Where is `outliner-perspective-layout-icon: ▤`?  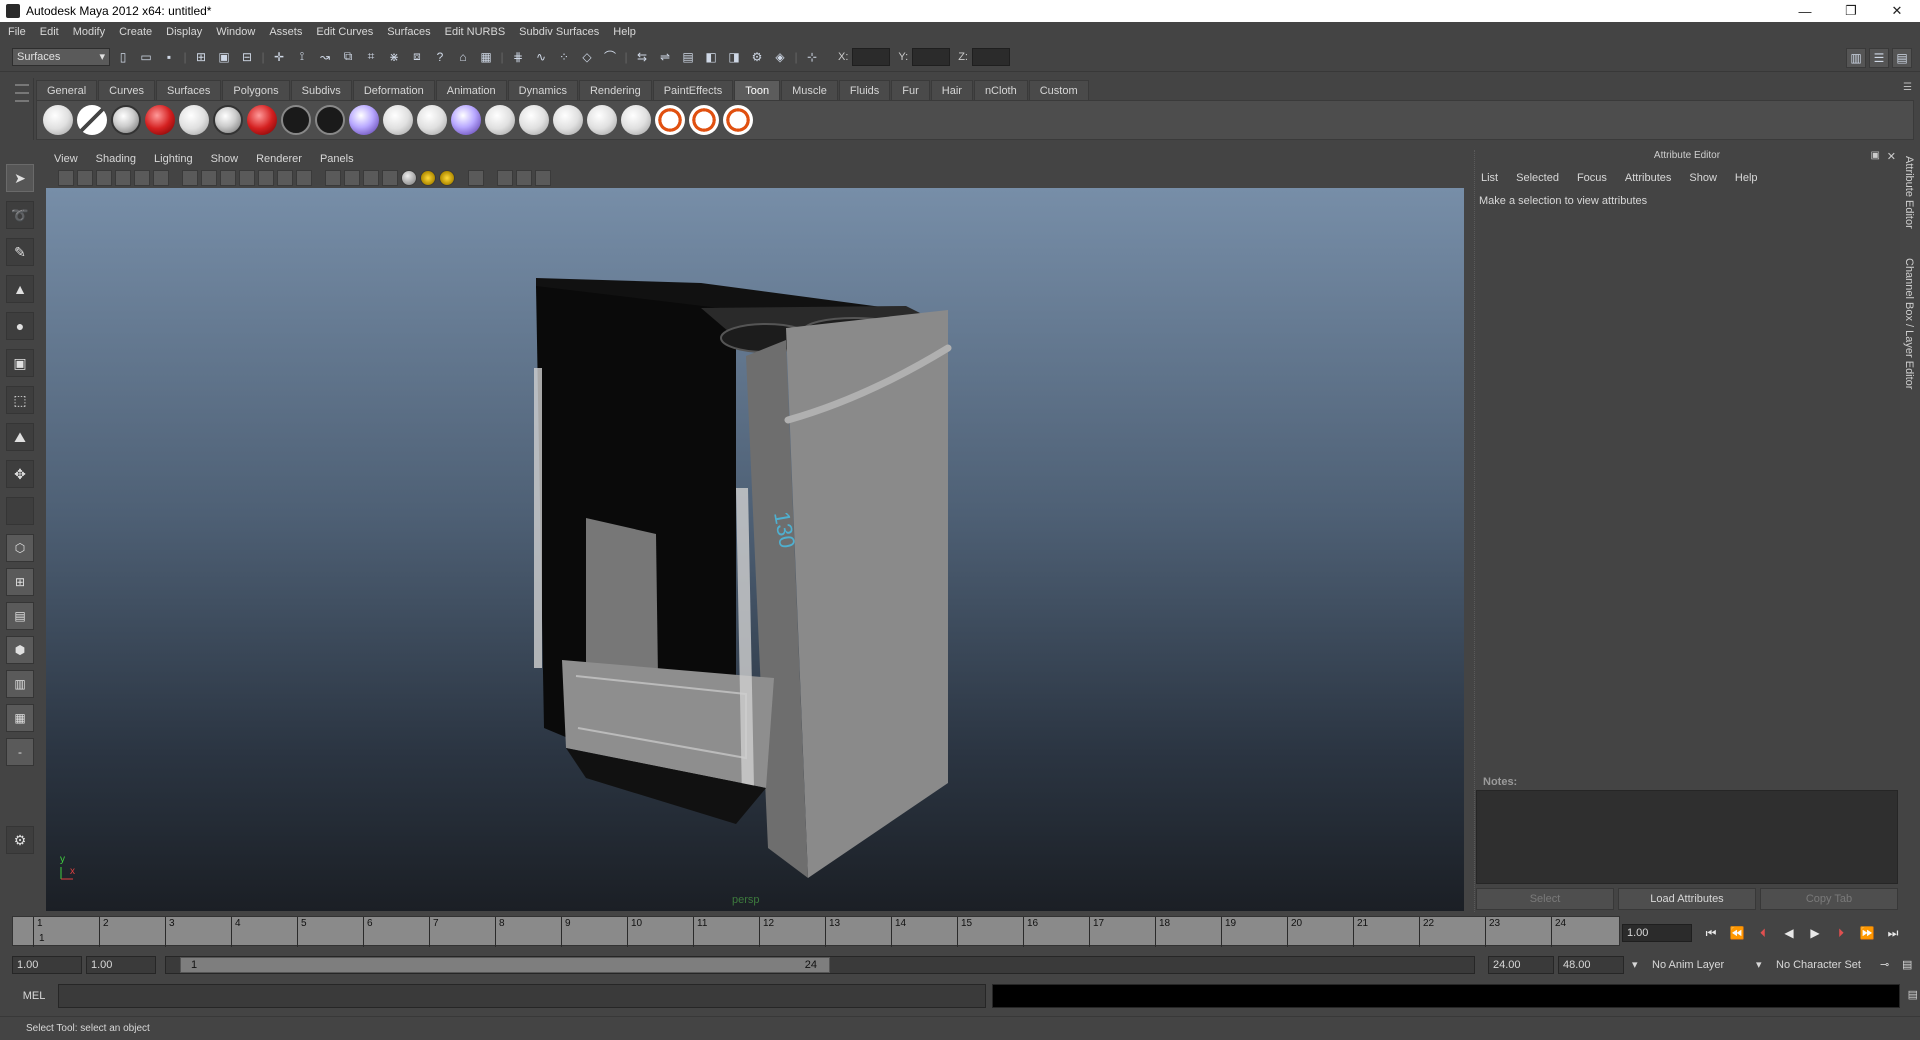
outliner-perspective-layout-icon: ▤ is located at coordinates (20, 616).